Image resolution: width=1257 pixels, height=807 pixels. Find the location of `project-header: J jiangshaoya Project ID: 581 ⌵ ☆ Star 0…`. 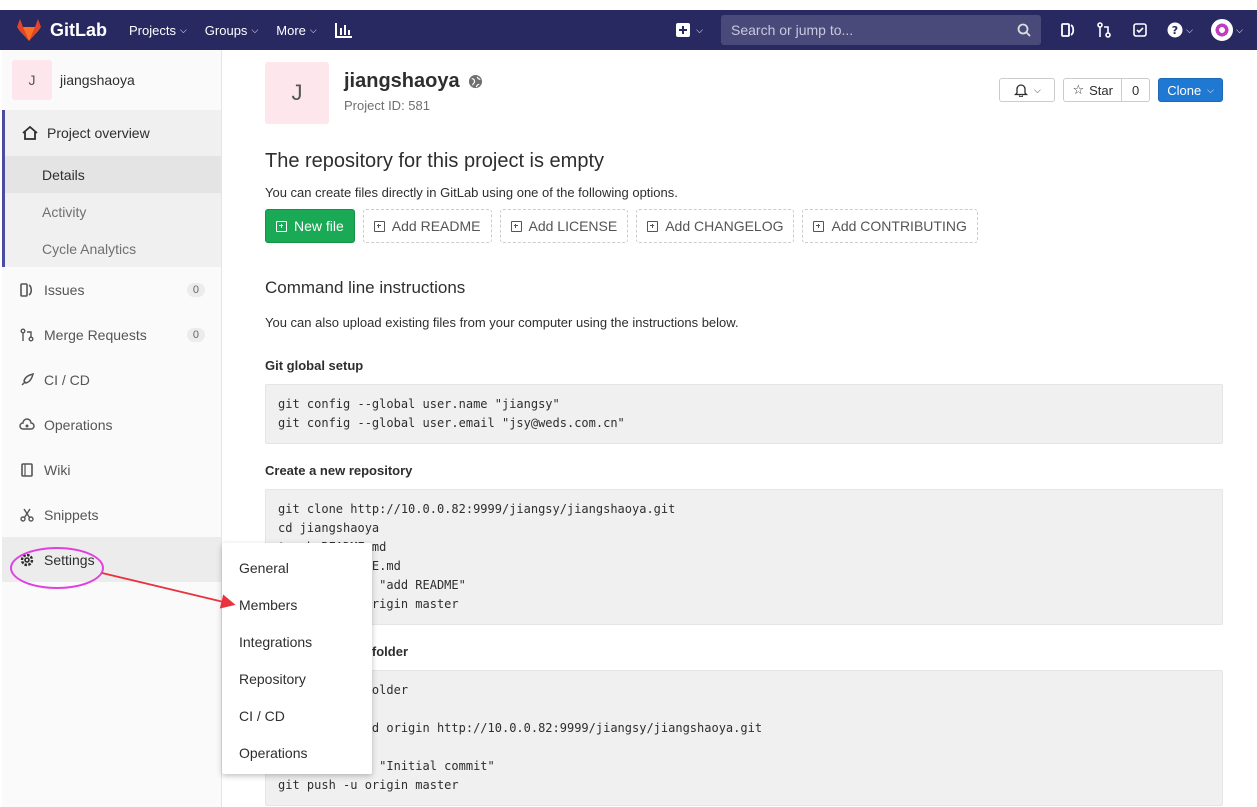

project-header: J jiangshaoya Project ID: 581 ⌵ ☆ Star 0… is located at coordinates (744, 97).